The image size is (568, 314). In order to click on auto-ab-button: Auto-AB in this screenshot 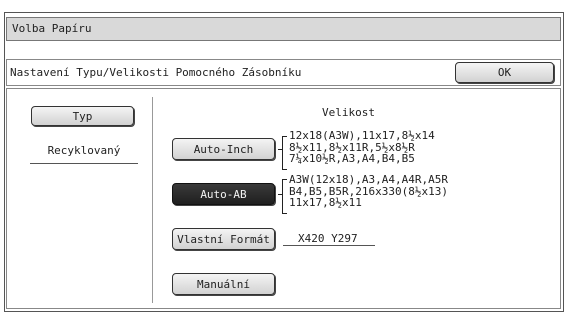, I will do `click(223, 194)`.